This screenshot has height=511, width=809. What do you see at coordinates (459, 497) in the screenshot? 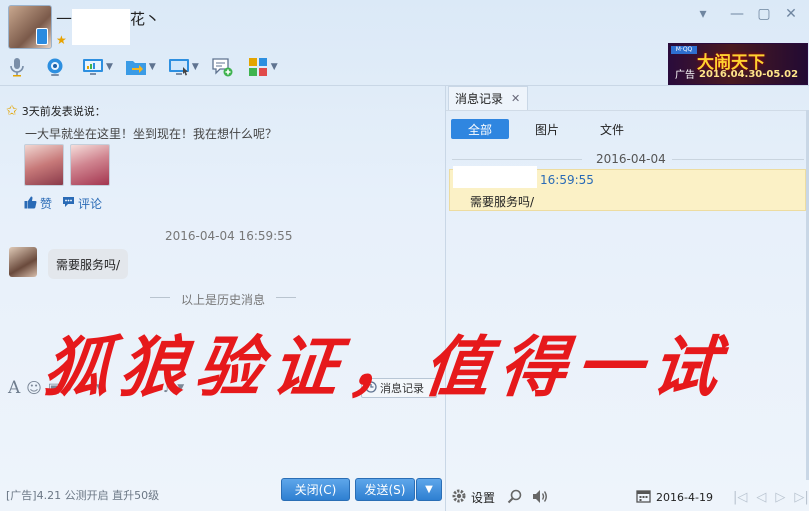
I see `gear-icon` at bounding box center [459, 497].